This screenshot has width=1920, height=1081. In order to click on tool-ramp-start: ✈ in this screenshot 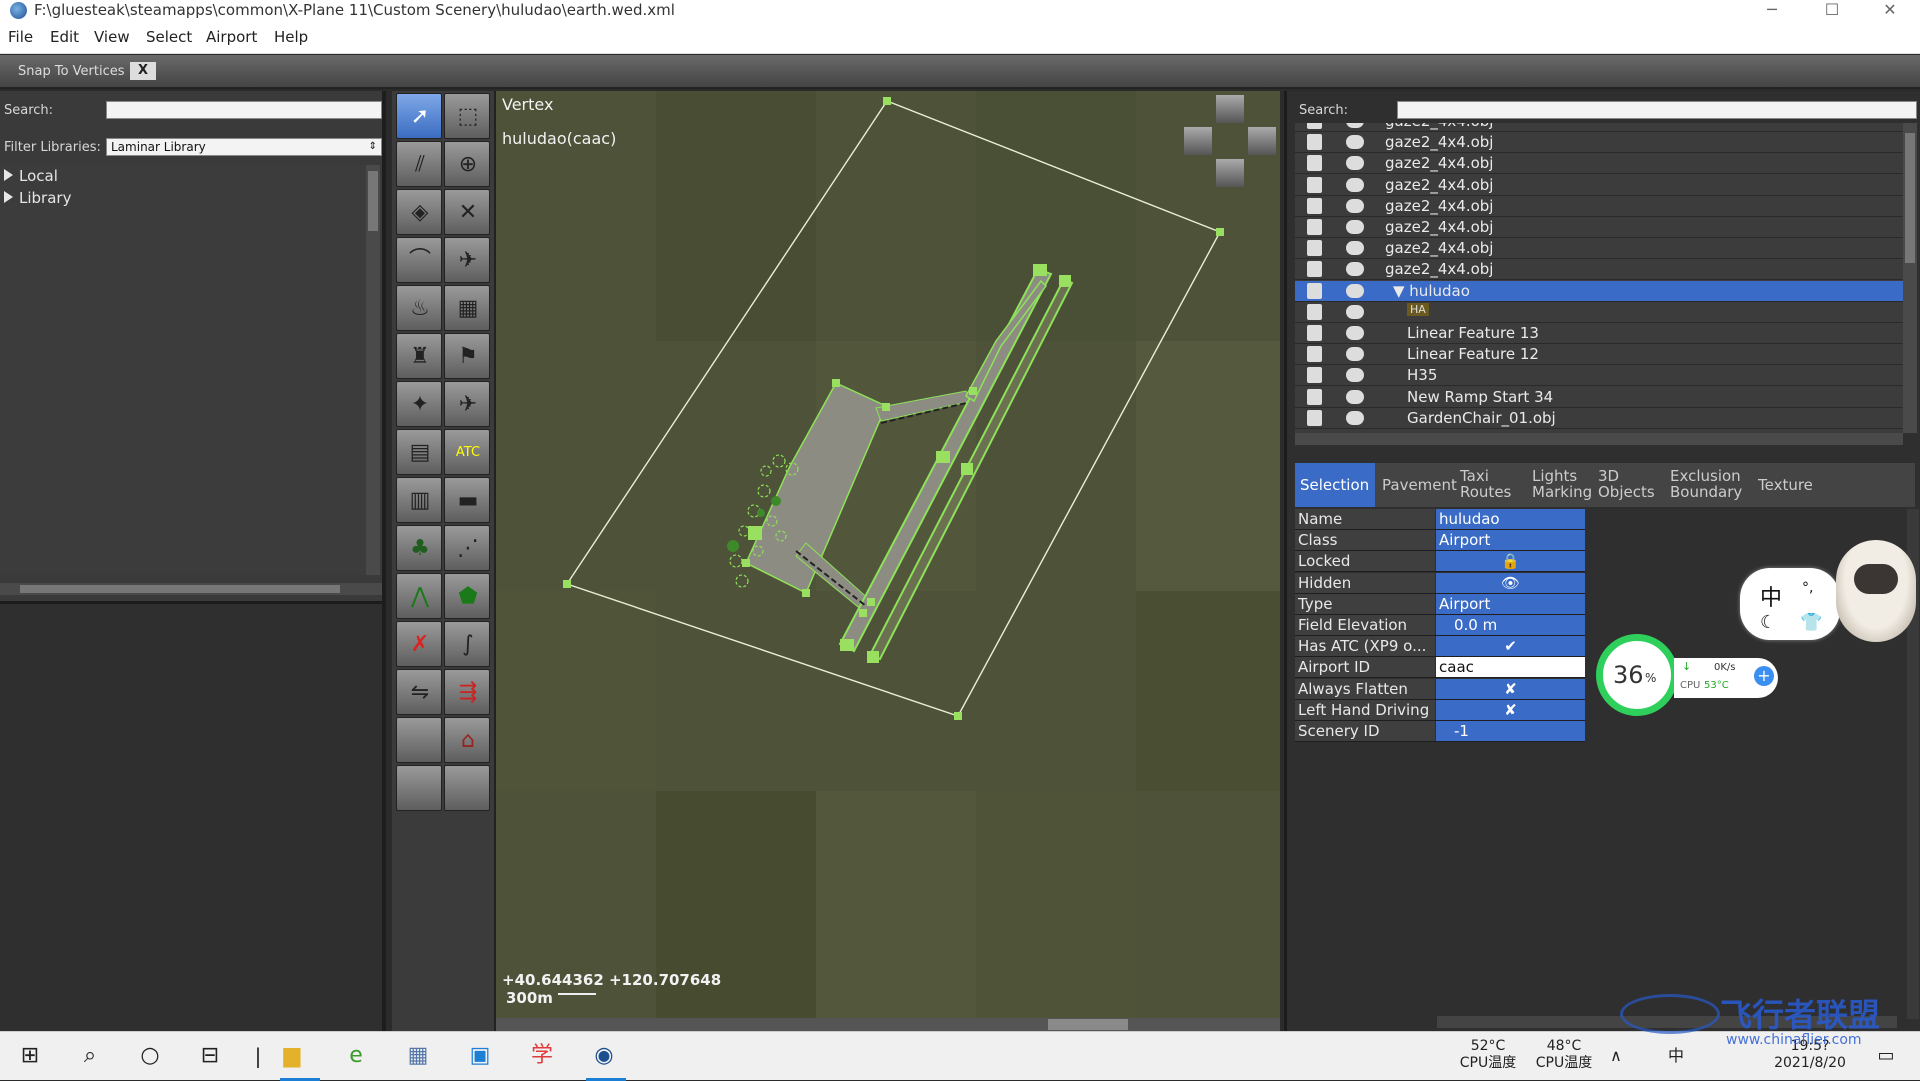, I will do `click(467, 404)`.